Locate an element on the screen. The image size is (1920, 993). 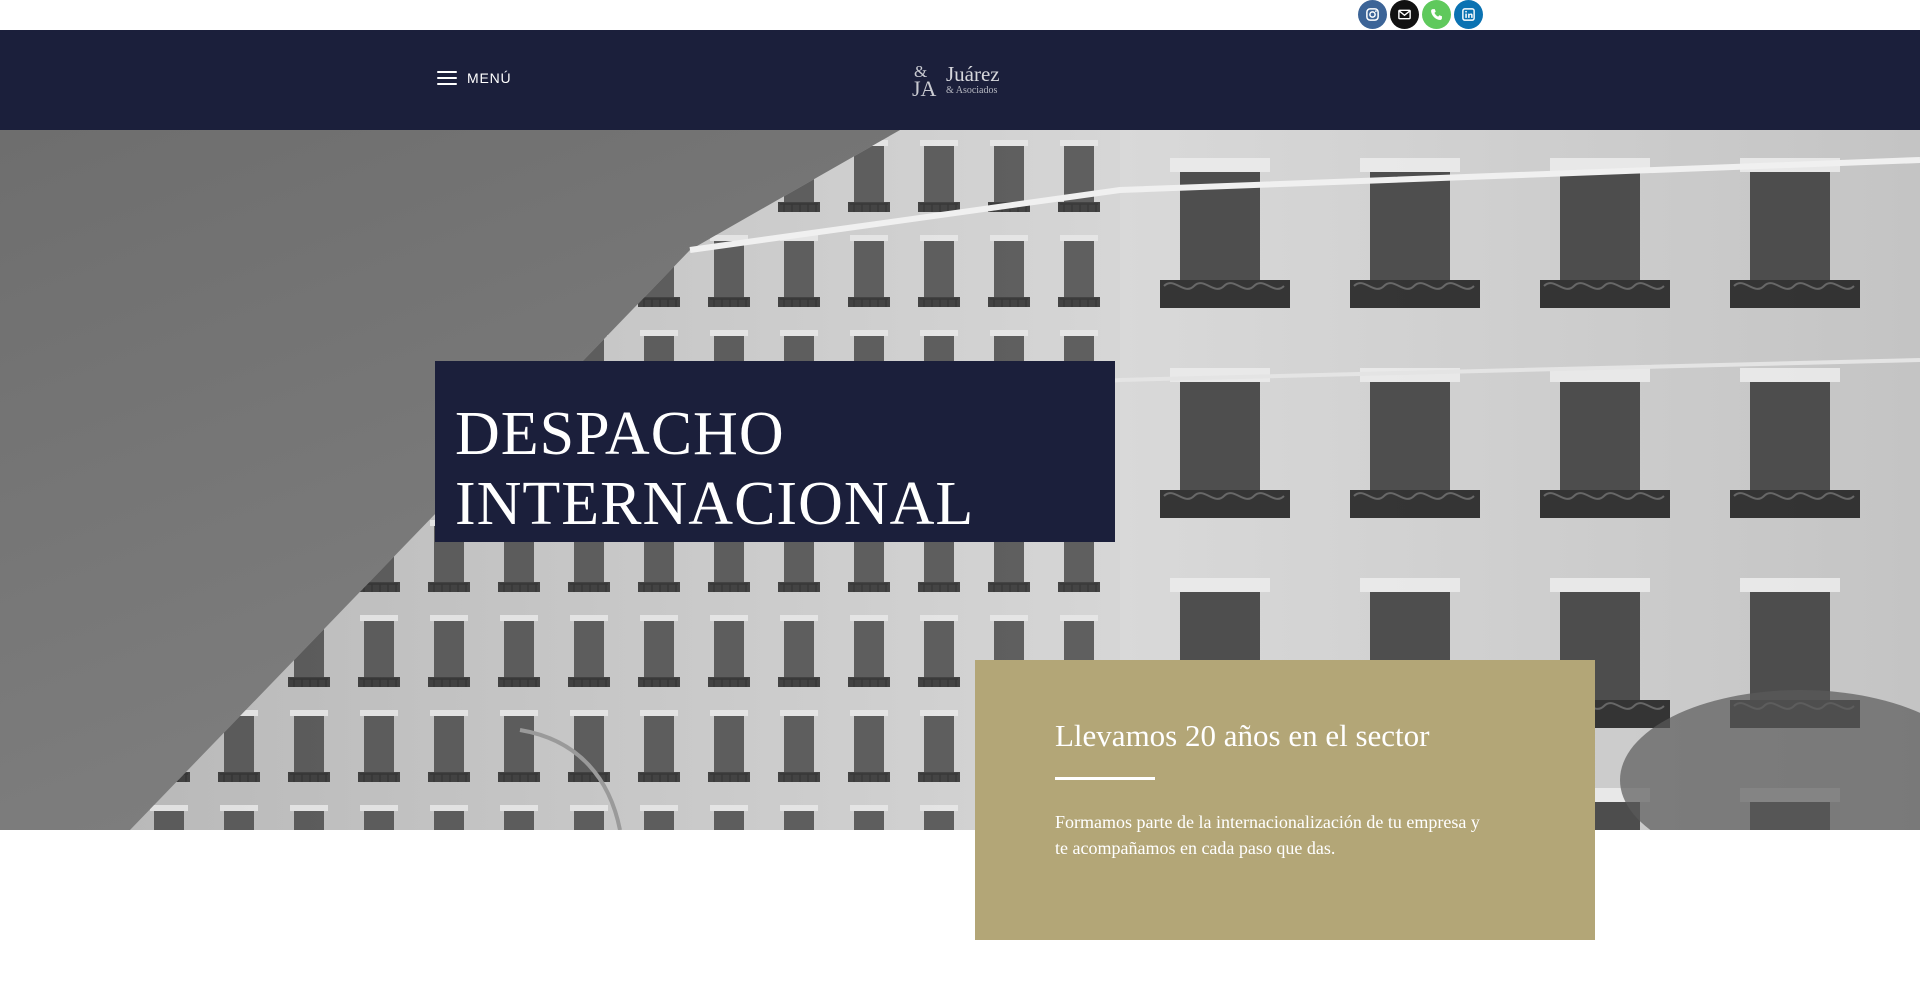
instagram-icon is located at coordinates (1372, 14).